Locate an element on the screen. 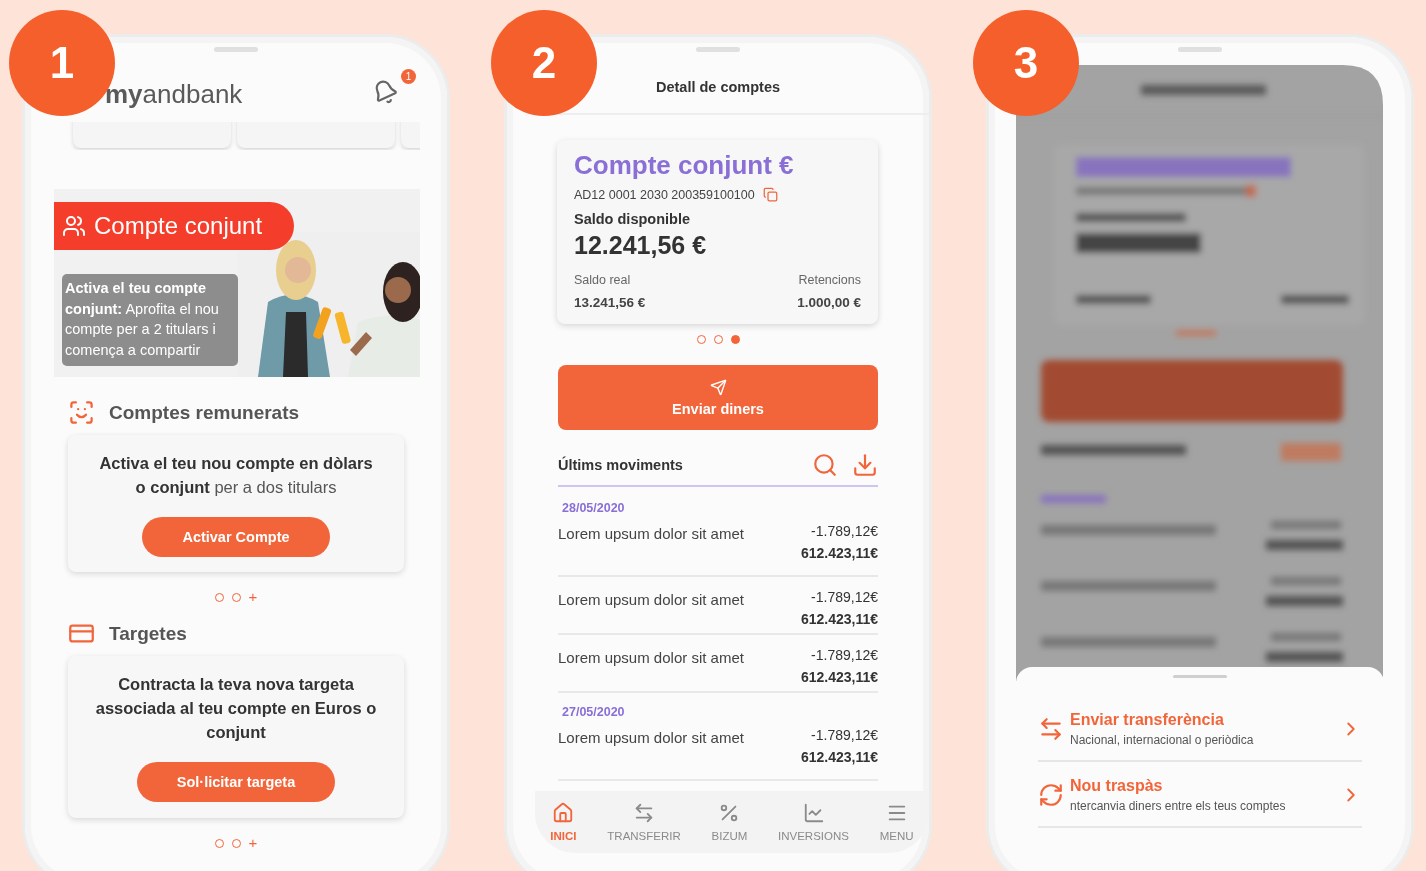 The height and width of the screenshot is (871, 1426). nav-tab: INVERSIONS is located at coordinates (813, 822).